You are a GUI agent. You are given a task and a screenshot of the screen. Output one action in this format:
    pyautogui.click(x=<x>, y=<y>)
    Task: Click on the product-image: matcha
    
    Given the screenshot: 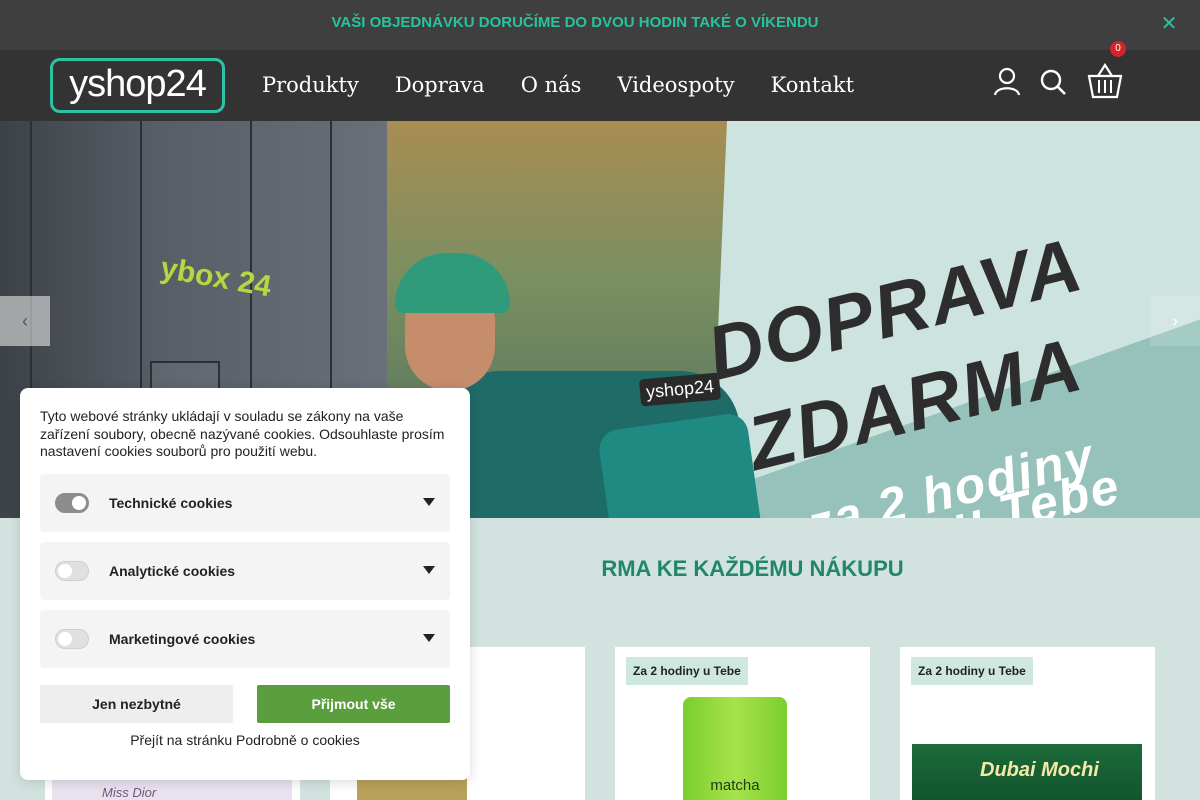 What is the action you would take?
    pyautogui.click(x=735, y=748)
    